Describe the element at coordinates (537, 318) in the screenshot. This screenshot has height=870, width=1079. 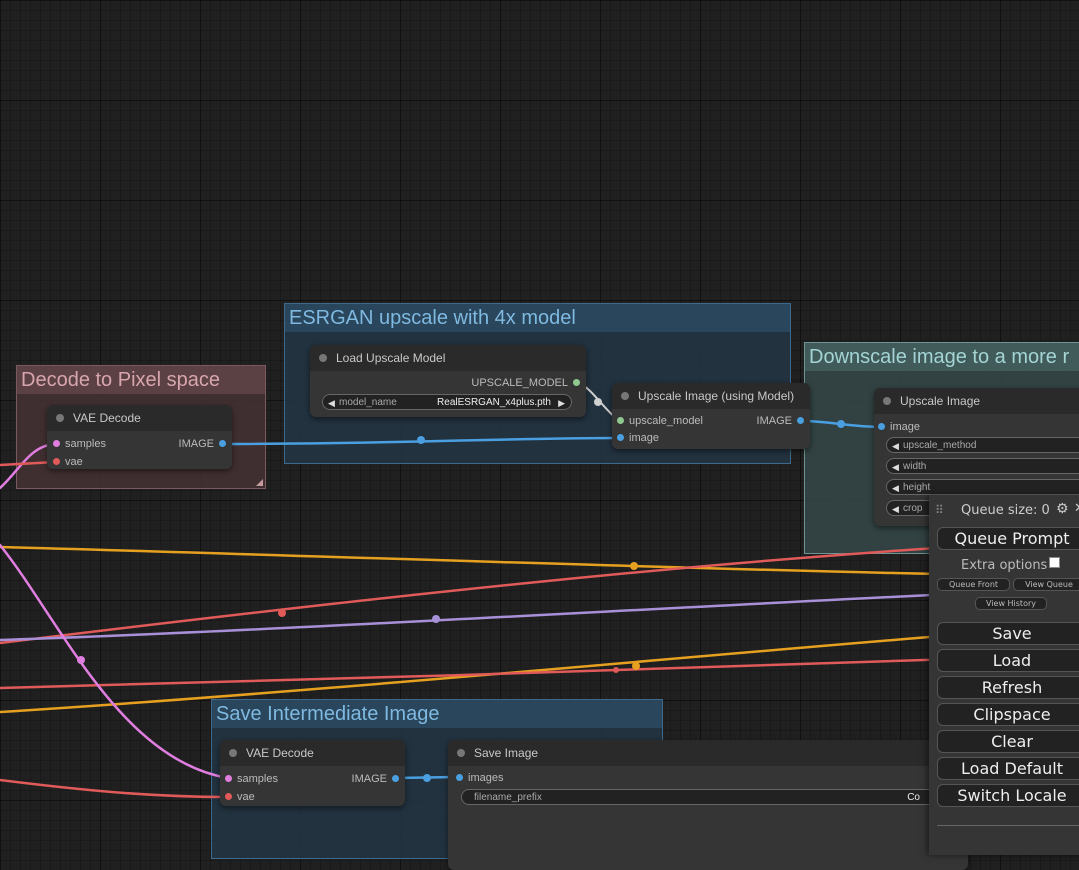
I see `group-title: ESRGAN upscale with 4x model` at that location.